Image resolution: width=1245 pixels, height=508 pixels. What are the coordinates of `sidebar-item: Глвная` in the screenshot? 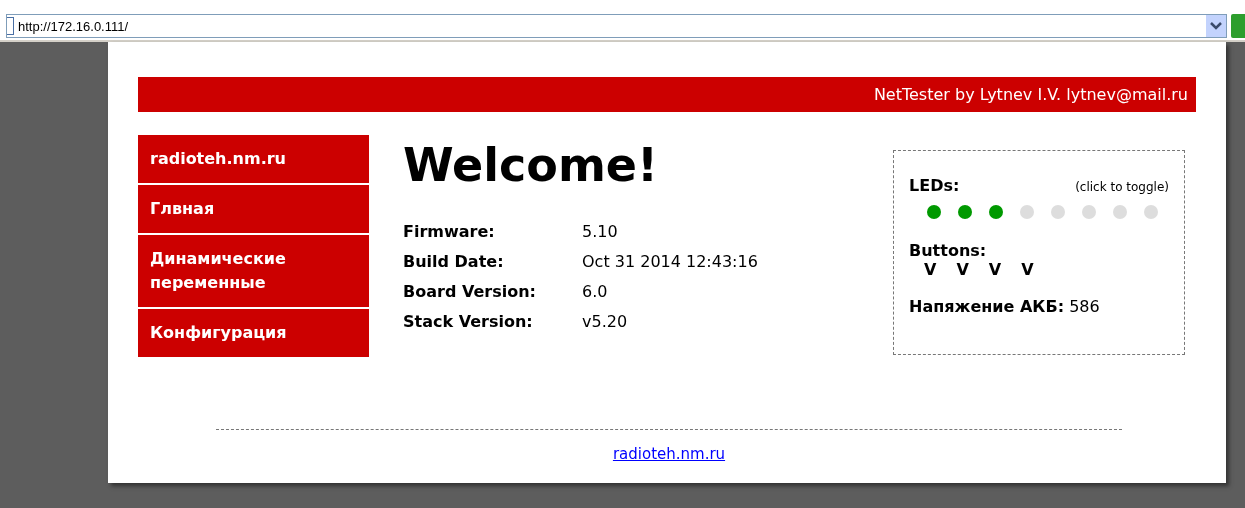 It's located at (253, 209).